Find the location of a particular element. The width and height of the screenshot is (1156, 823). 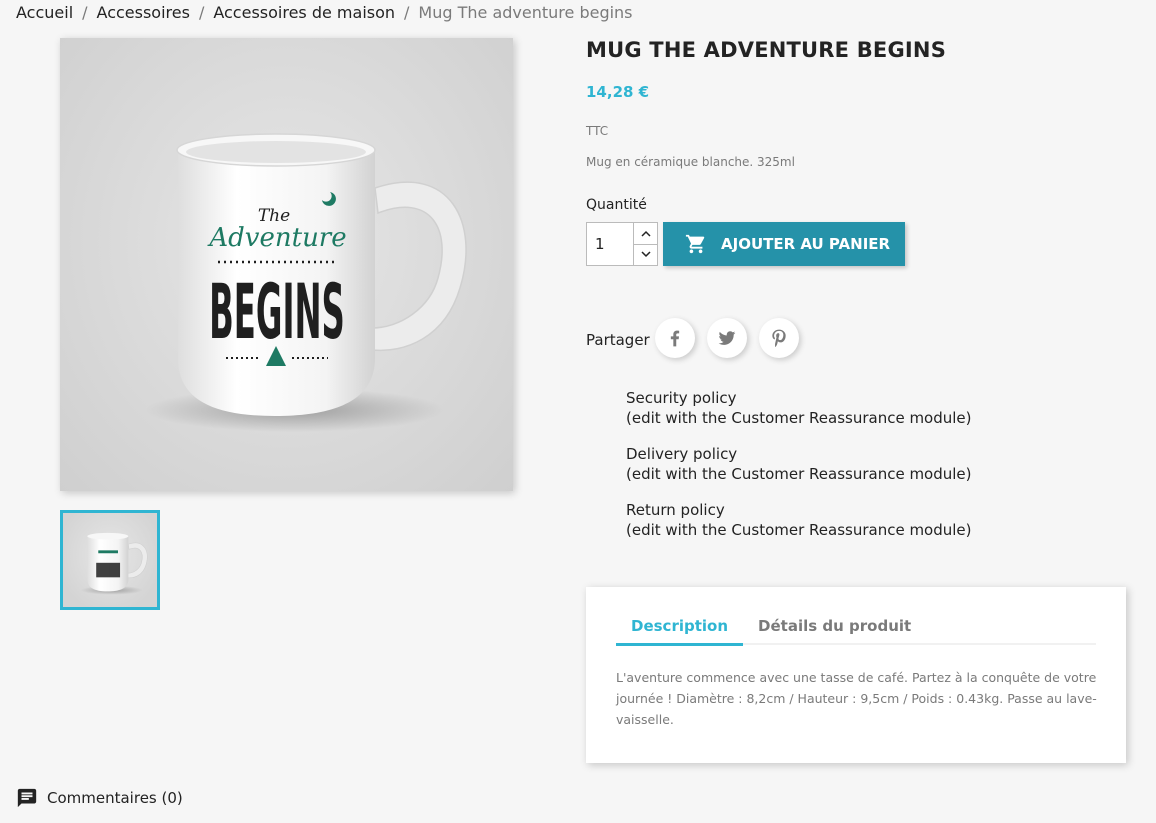

quantity-decrease-button is located at coordinates (645, 254).